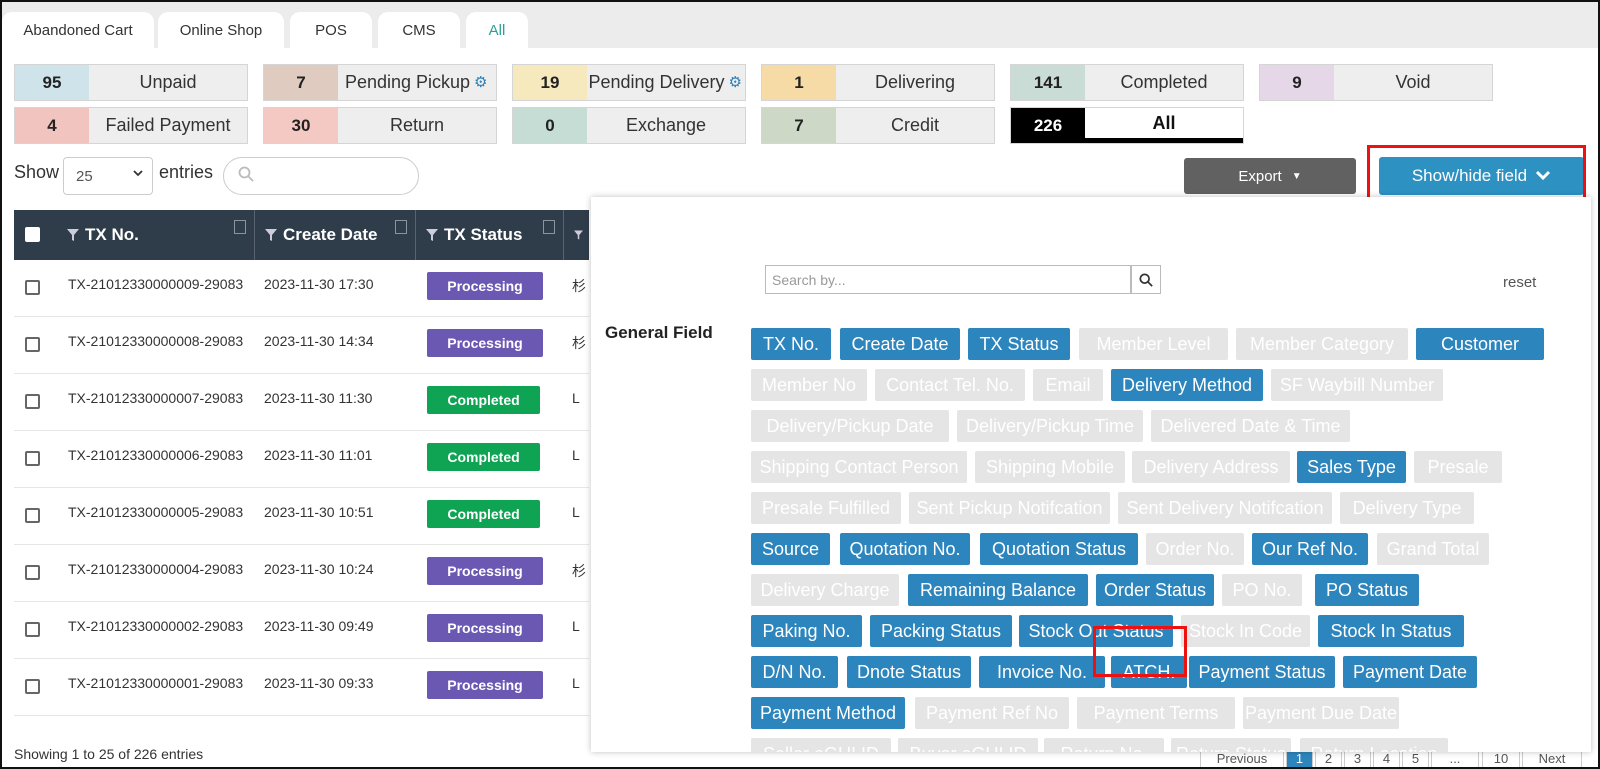 This screenshot has height=769, width=1600. Describe the element at coordinates (78, 30) in the screenshot. I see `tab-abandoned-cart: Abandoned Cart` at that location.